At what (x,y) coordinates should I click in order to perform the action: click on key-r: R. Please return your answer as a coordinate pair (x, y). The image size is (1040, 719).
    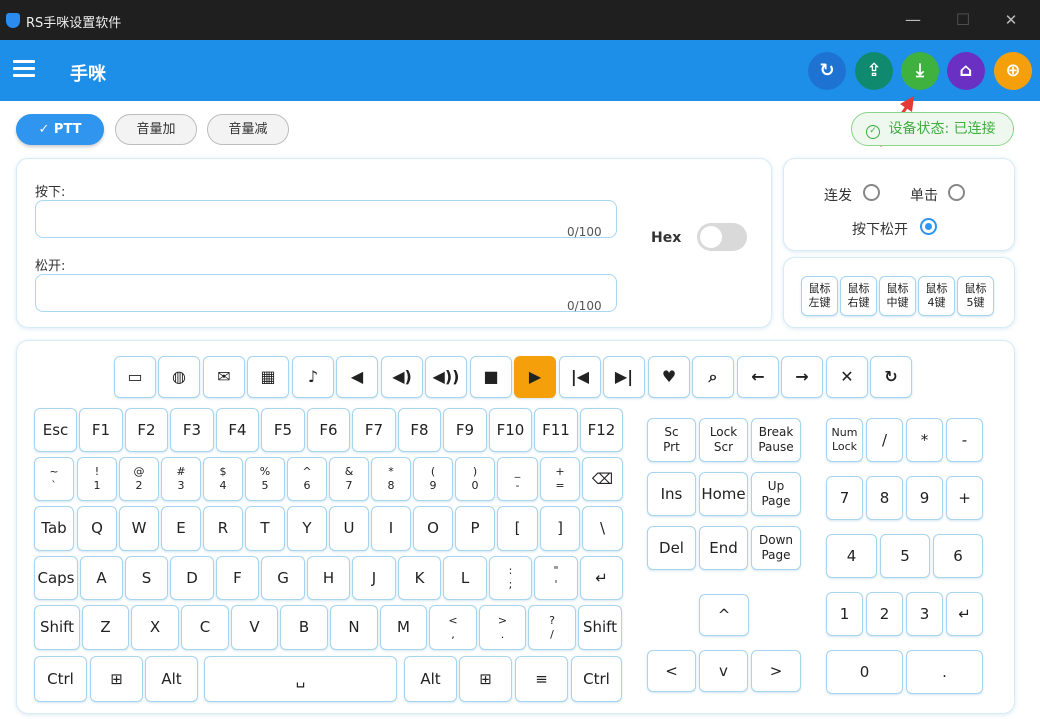
    Looking at the image, I should click on (223, 528).